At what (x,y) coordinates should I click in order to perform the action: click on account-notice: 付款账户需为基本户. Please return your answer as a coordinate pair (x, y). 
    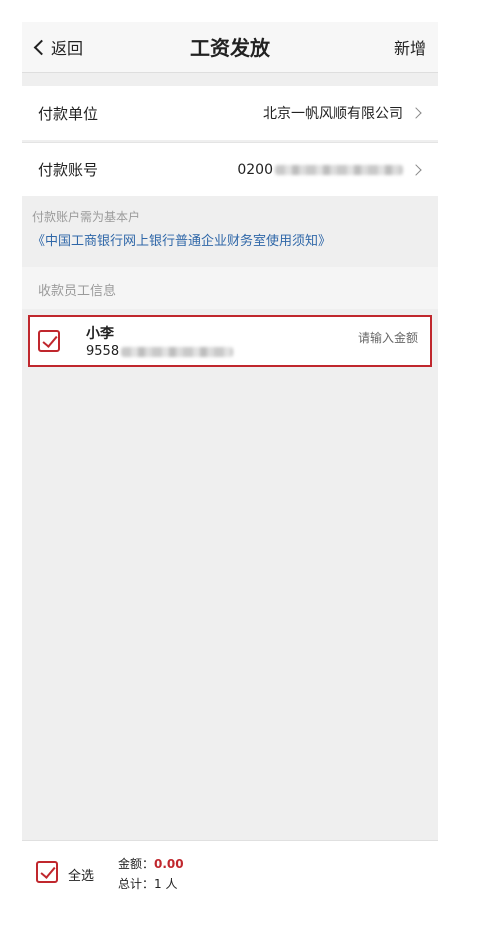
    Looking at the image, I should click on (86, 217).